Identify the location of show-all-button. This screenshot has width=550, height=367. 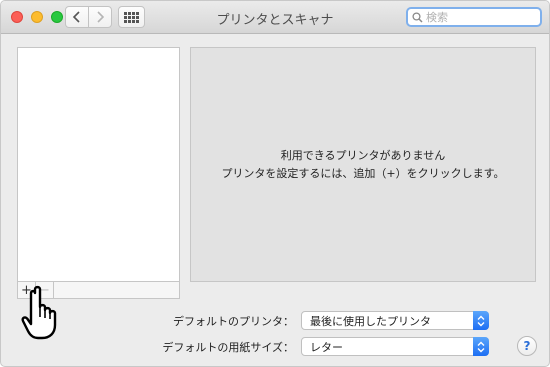
(131, 17).